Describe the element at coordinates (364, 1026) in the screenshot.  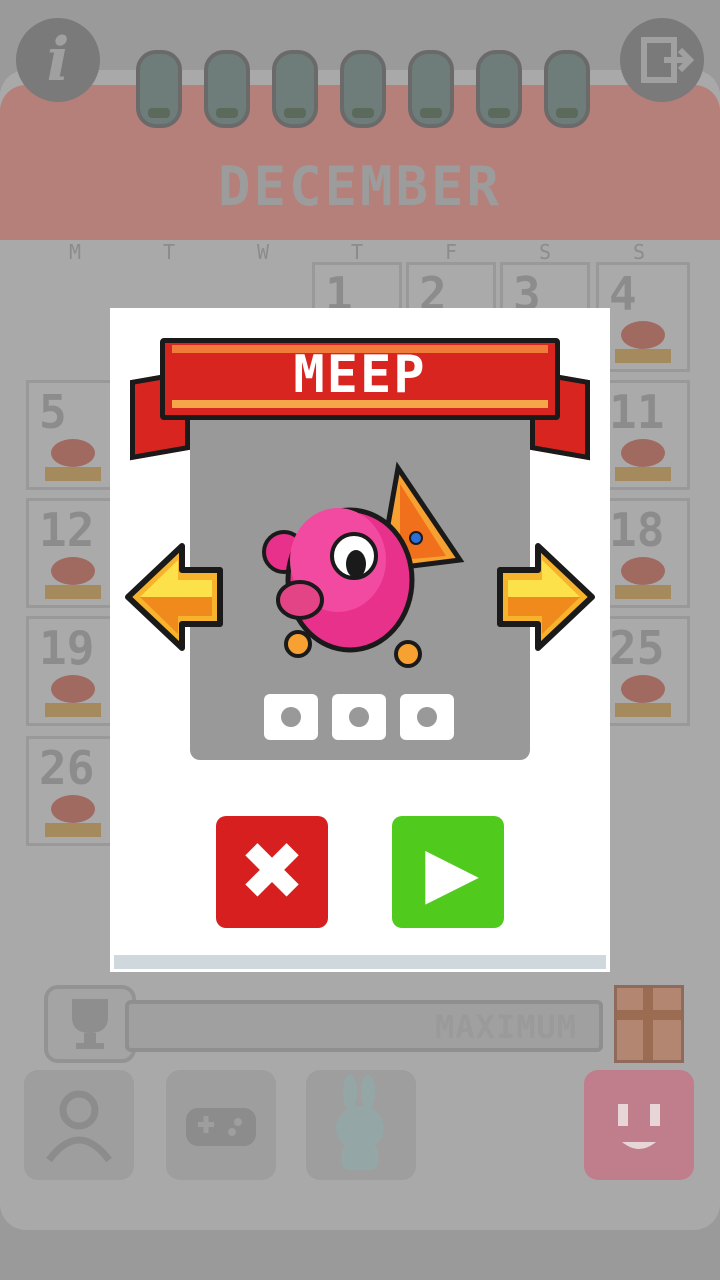
I see `progress-bar: MAXIMUM` at that location.